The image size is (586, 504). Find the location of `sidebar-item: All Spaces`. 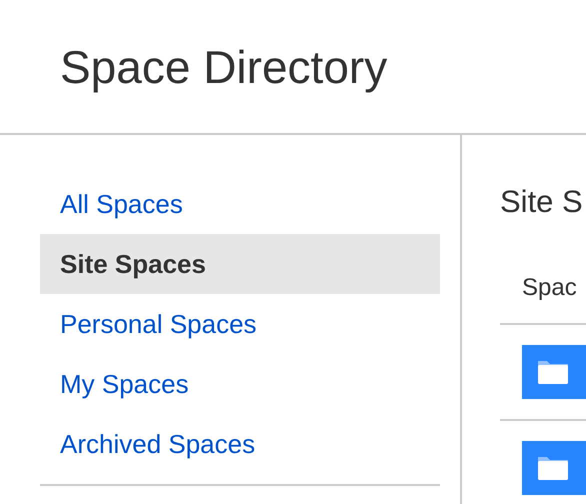

sidebar-item: All Spaces is located at coordinates (240, 204).